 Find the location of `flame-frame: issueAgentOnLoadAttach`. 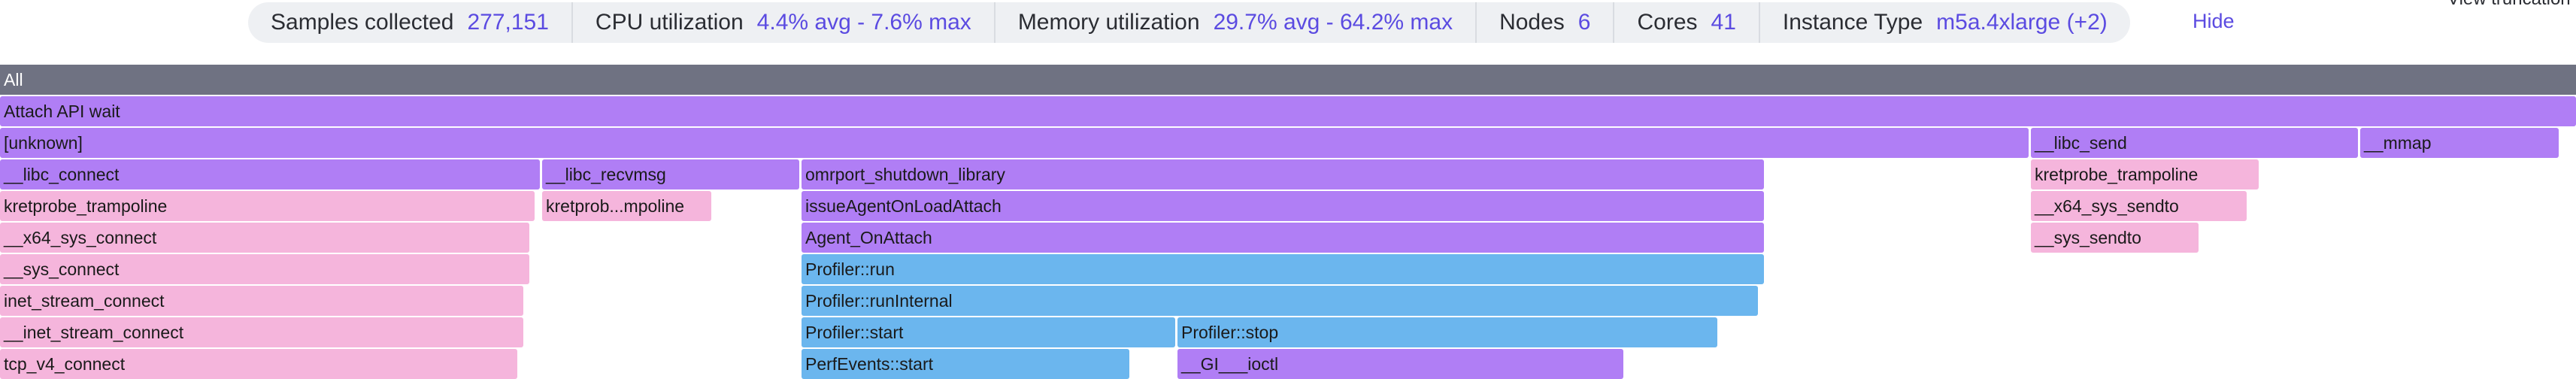

flame-frame: issueAgentOnLoadAttach is located at coordinates (1283, 206).